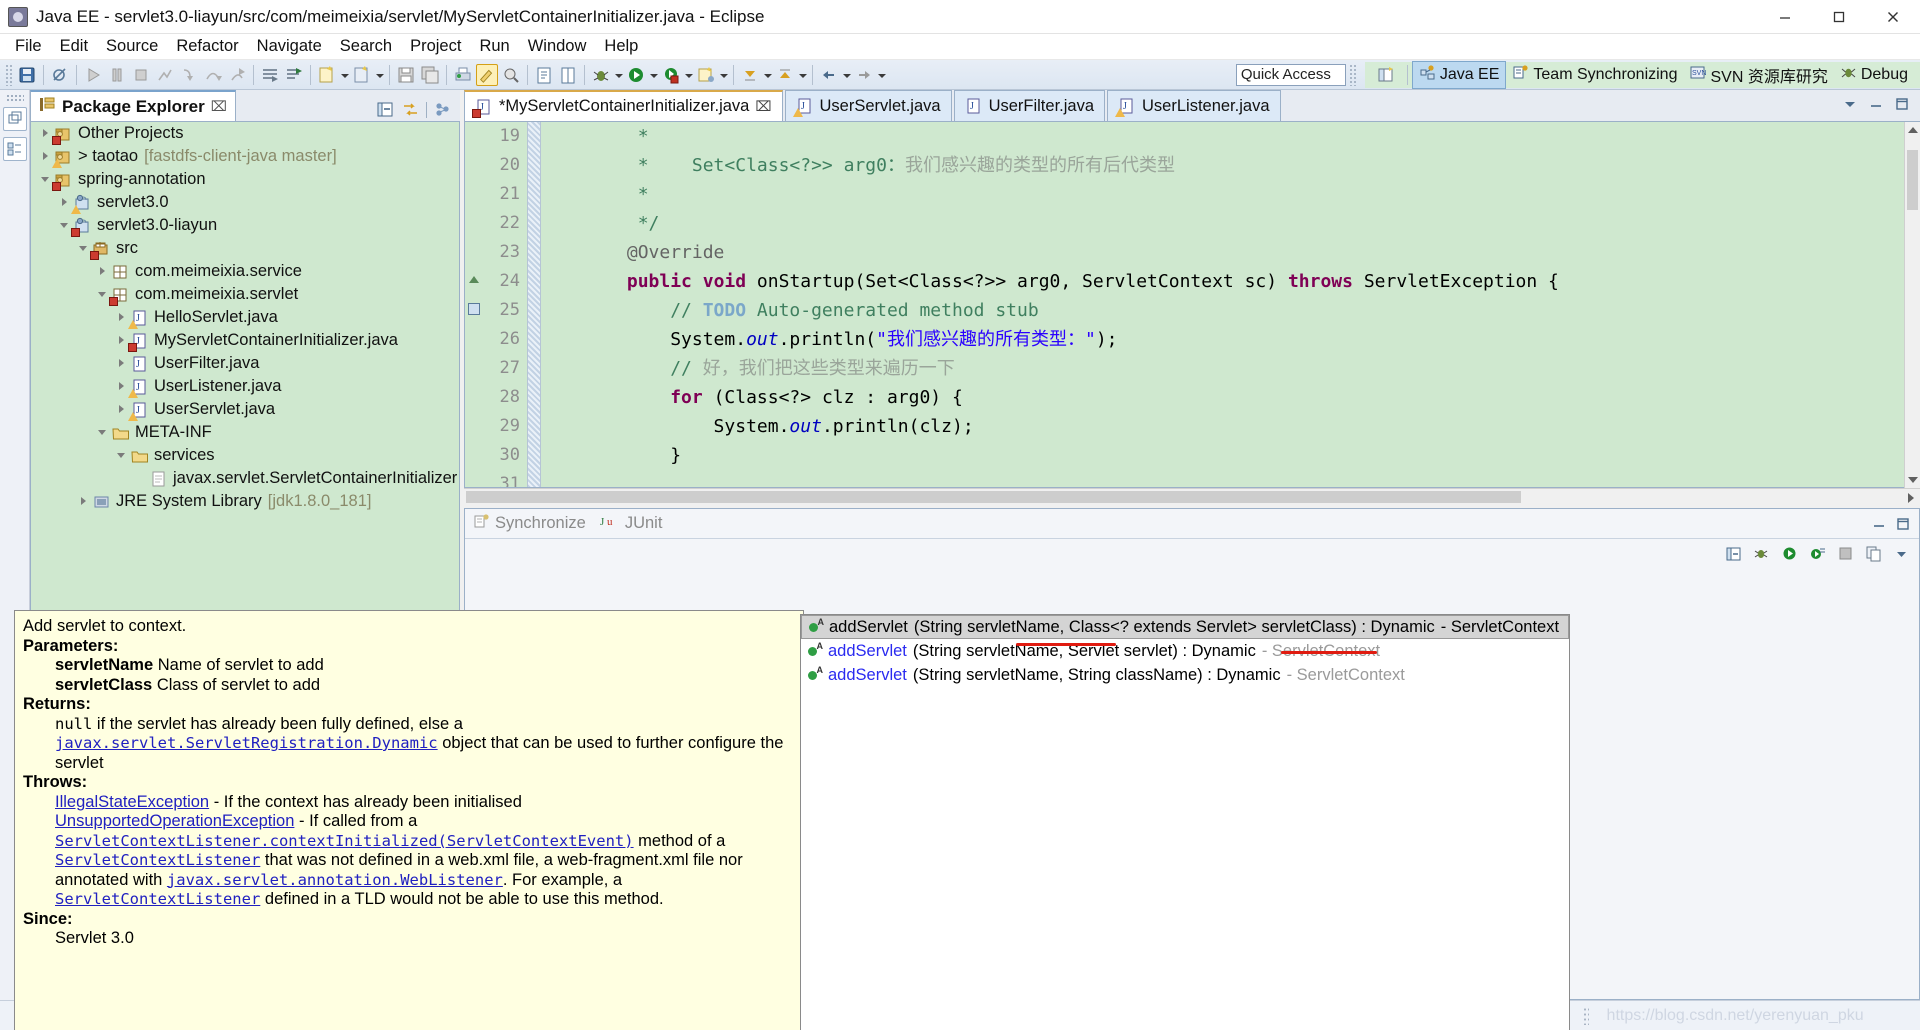 The image size is (1920, 1030). Describe the element at coordinates (463, 75) in the screenshot. I see `print-icon` at that location.